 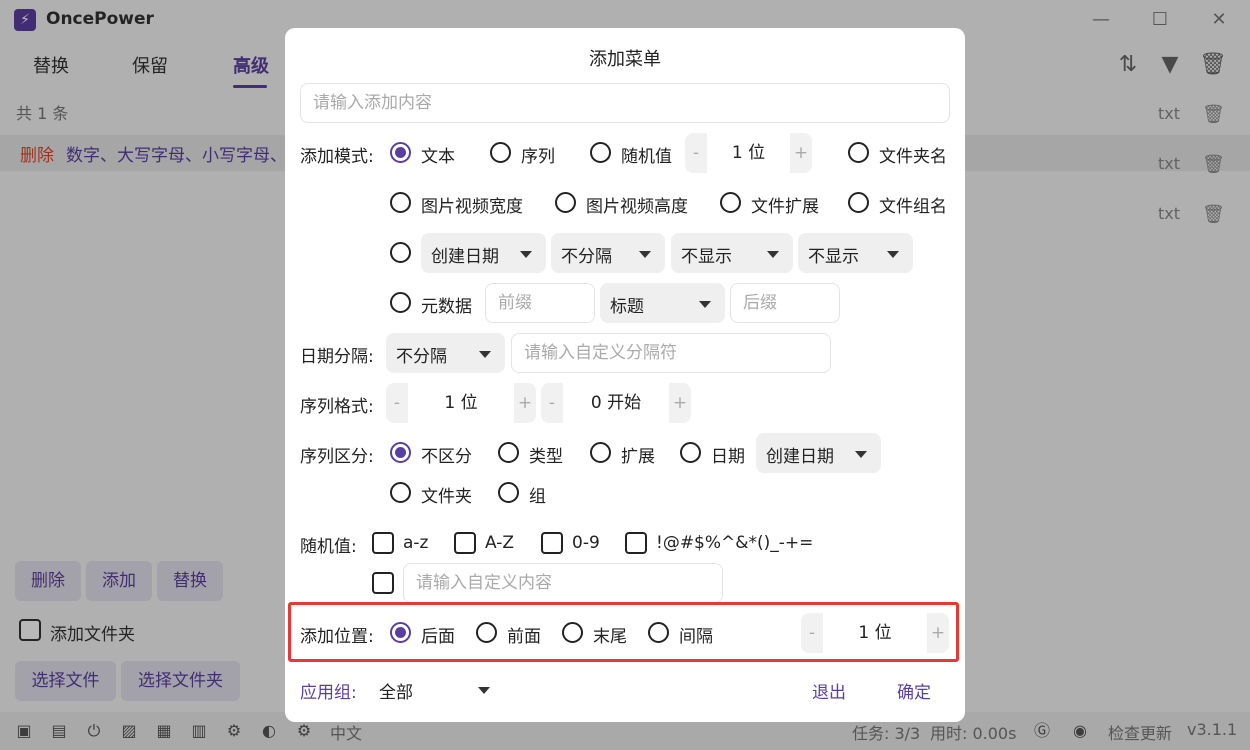 What do you see at coordinates (383, 583) in the screenshot?
I see `random-custom-checkbox` at bounding box center [383, 583].